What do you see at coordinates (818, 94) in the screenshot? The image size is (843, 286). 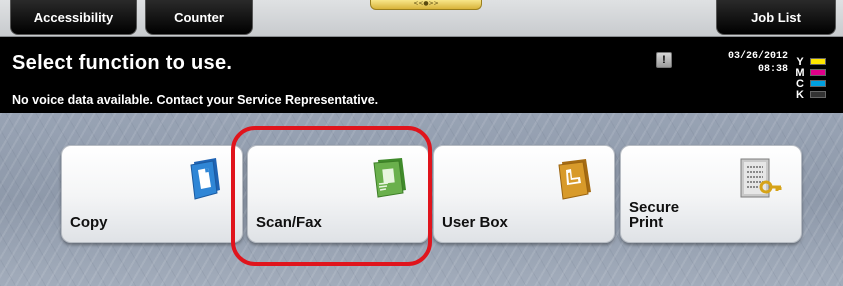 I see `toner-bar-black` at bounding box center [818, 94].